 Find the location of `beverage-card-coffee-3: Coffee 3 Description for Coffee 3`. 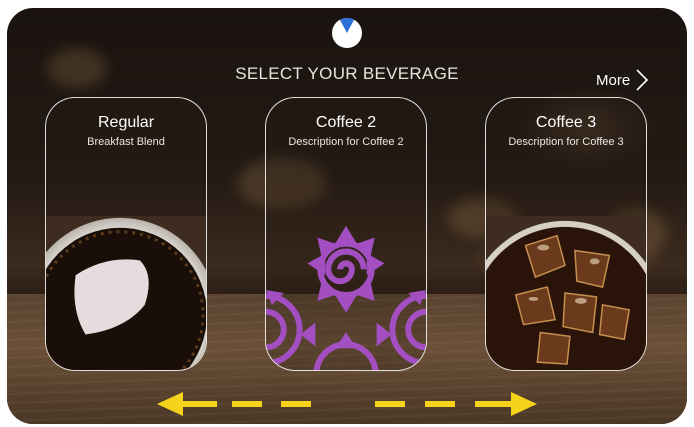

beverage-card-coffee-3: Coffee 3 Description for Coffee 3 is located at coordinates (566, 234).